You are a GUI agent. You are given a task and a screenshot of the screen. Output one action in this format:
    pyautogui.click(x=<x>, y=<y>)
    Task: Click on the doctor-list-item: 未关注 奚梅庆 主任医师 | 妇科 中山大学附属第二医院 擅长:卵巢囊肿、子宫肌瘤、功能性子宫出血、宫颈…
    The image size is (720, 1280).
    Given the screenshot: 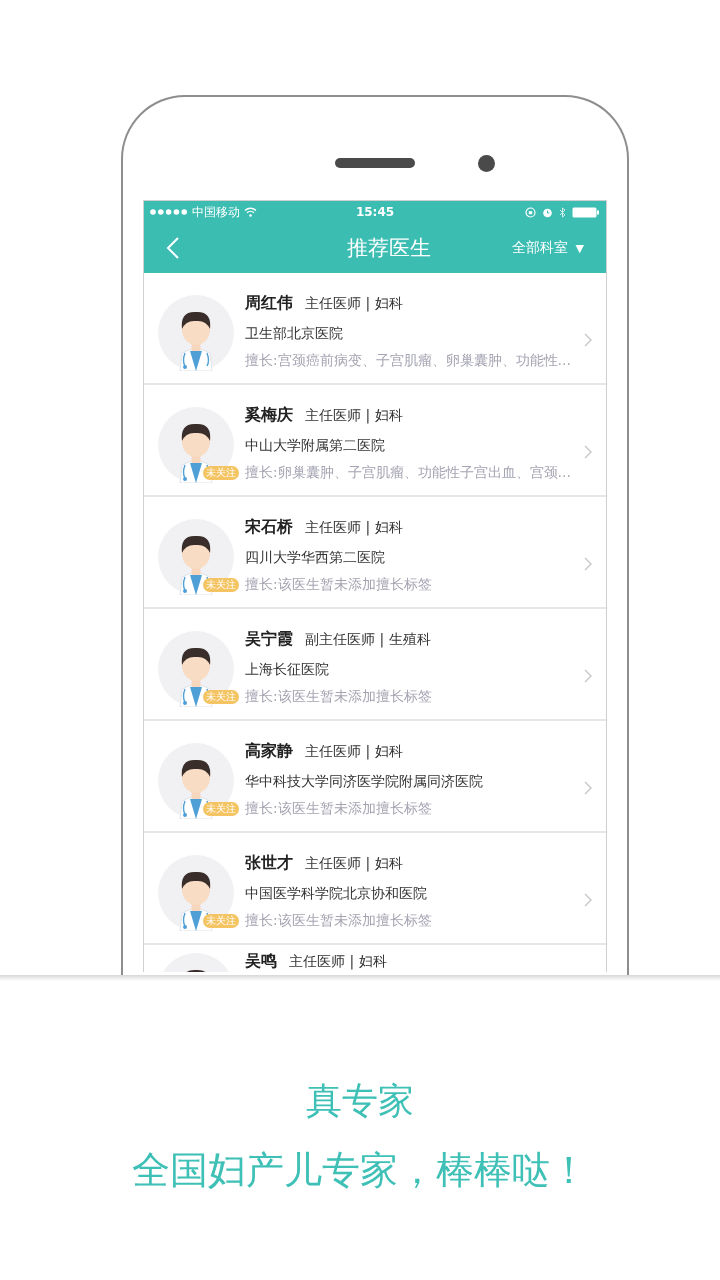 What is the action you would take?
    pyautogui.click(x=375, y=441)
    